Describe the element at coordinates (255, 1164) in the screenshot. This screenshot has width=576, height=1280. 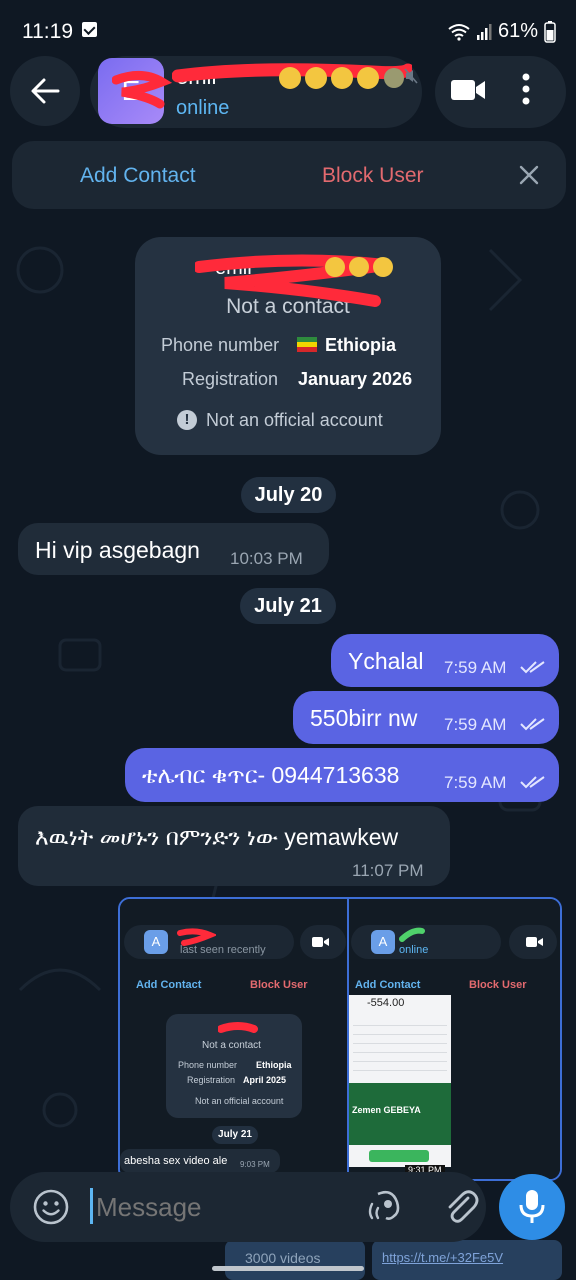
I see `message-time: 9:03 PM` at that location.